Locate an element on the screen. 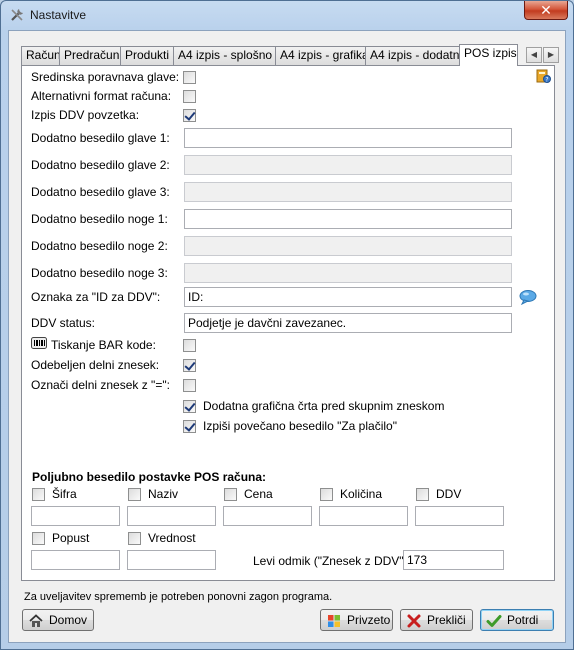 This screenshot has height=650, width=574. field-vrednost-checkbox is located at coordinates (134, 538).